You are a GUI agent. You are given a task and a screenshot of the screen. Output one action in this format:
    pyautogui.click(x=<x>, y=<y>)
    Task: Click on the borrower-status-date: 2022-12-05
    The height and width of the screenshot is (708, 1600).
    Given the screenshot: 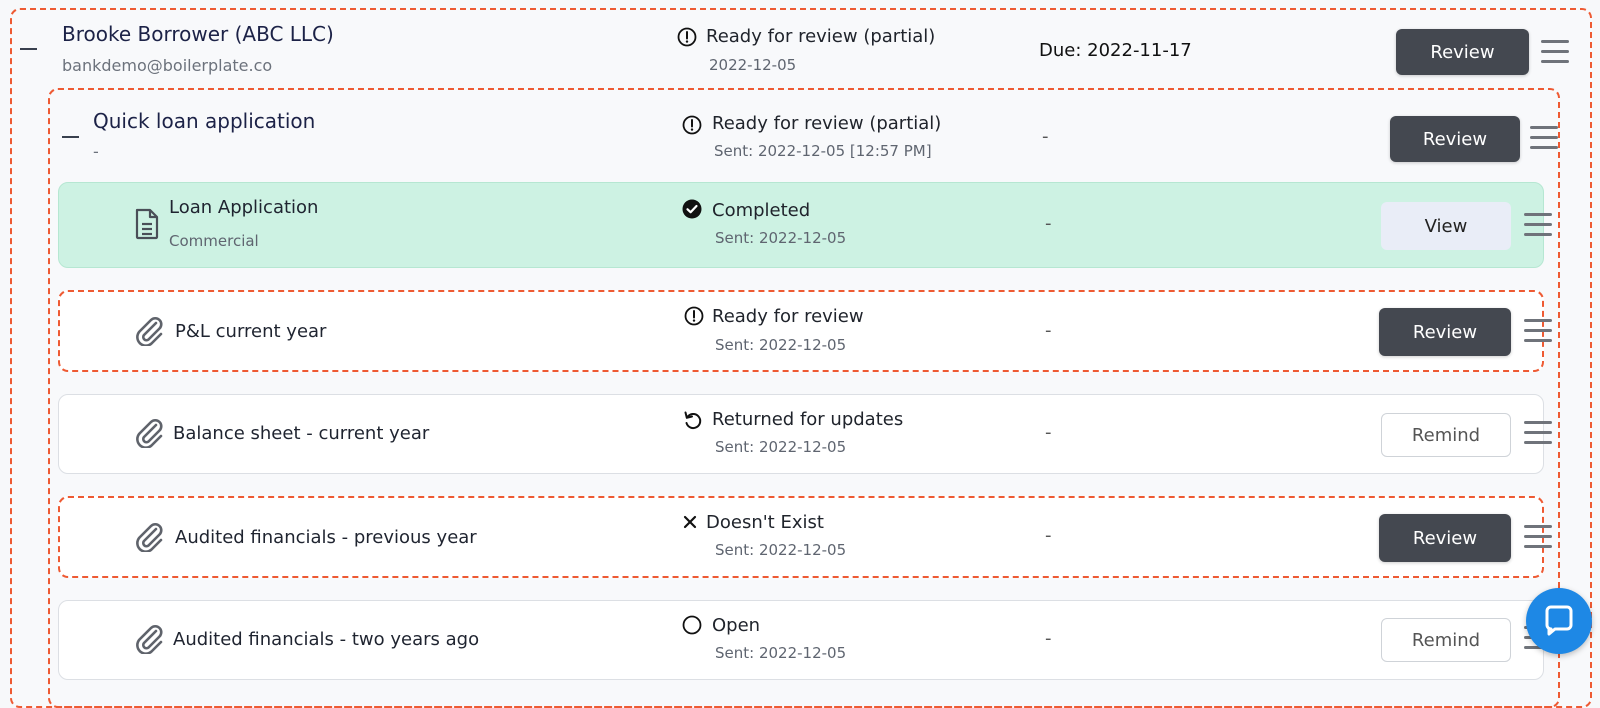 What is the action you would take?
    pyautogui.click(x=753, y=65)
    